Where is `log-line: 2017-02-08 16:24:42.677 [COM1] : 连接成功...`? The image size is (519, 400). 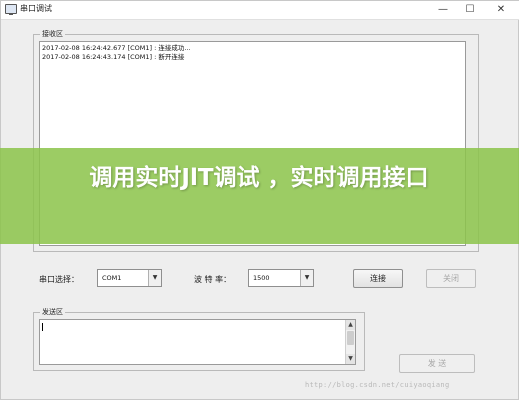
log-line: 2017-02-08 16:24:42.677 [COM1] : 连接成功... is located at coordinates (116, 48).